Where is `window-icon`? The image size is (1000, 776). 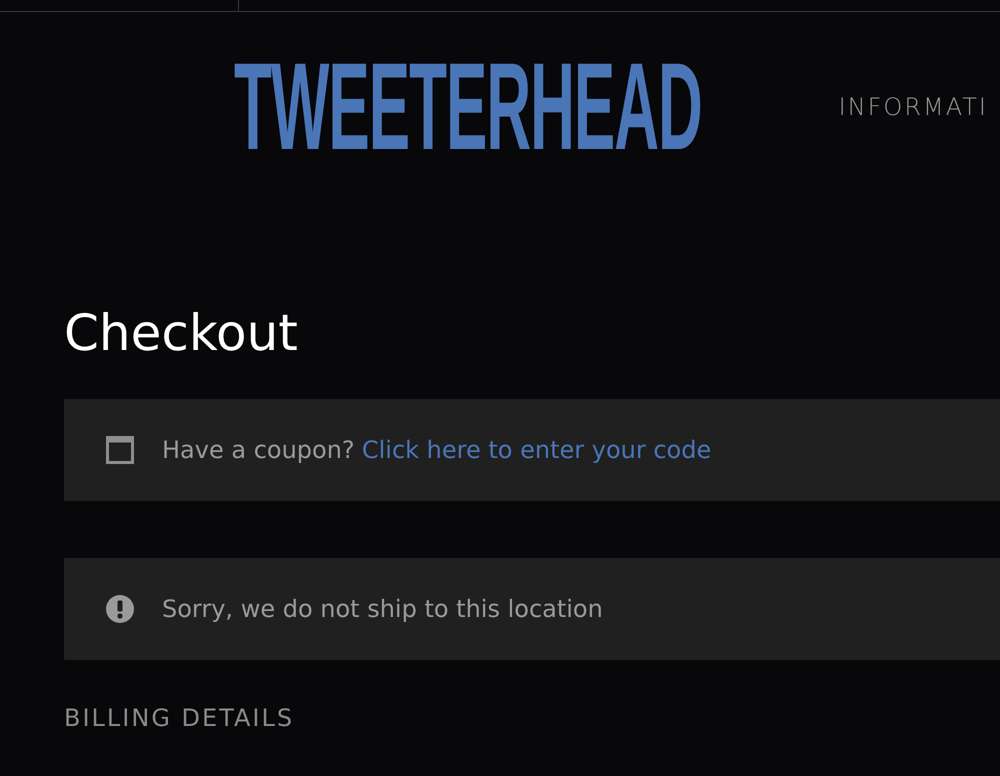
window-icon is located at coordinates (120, 450).